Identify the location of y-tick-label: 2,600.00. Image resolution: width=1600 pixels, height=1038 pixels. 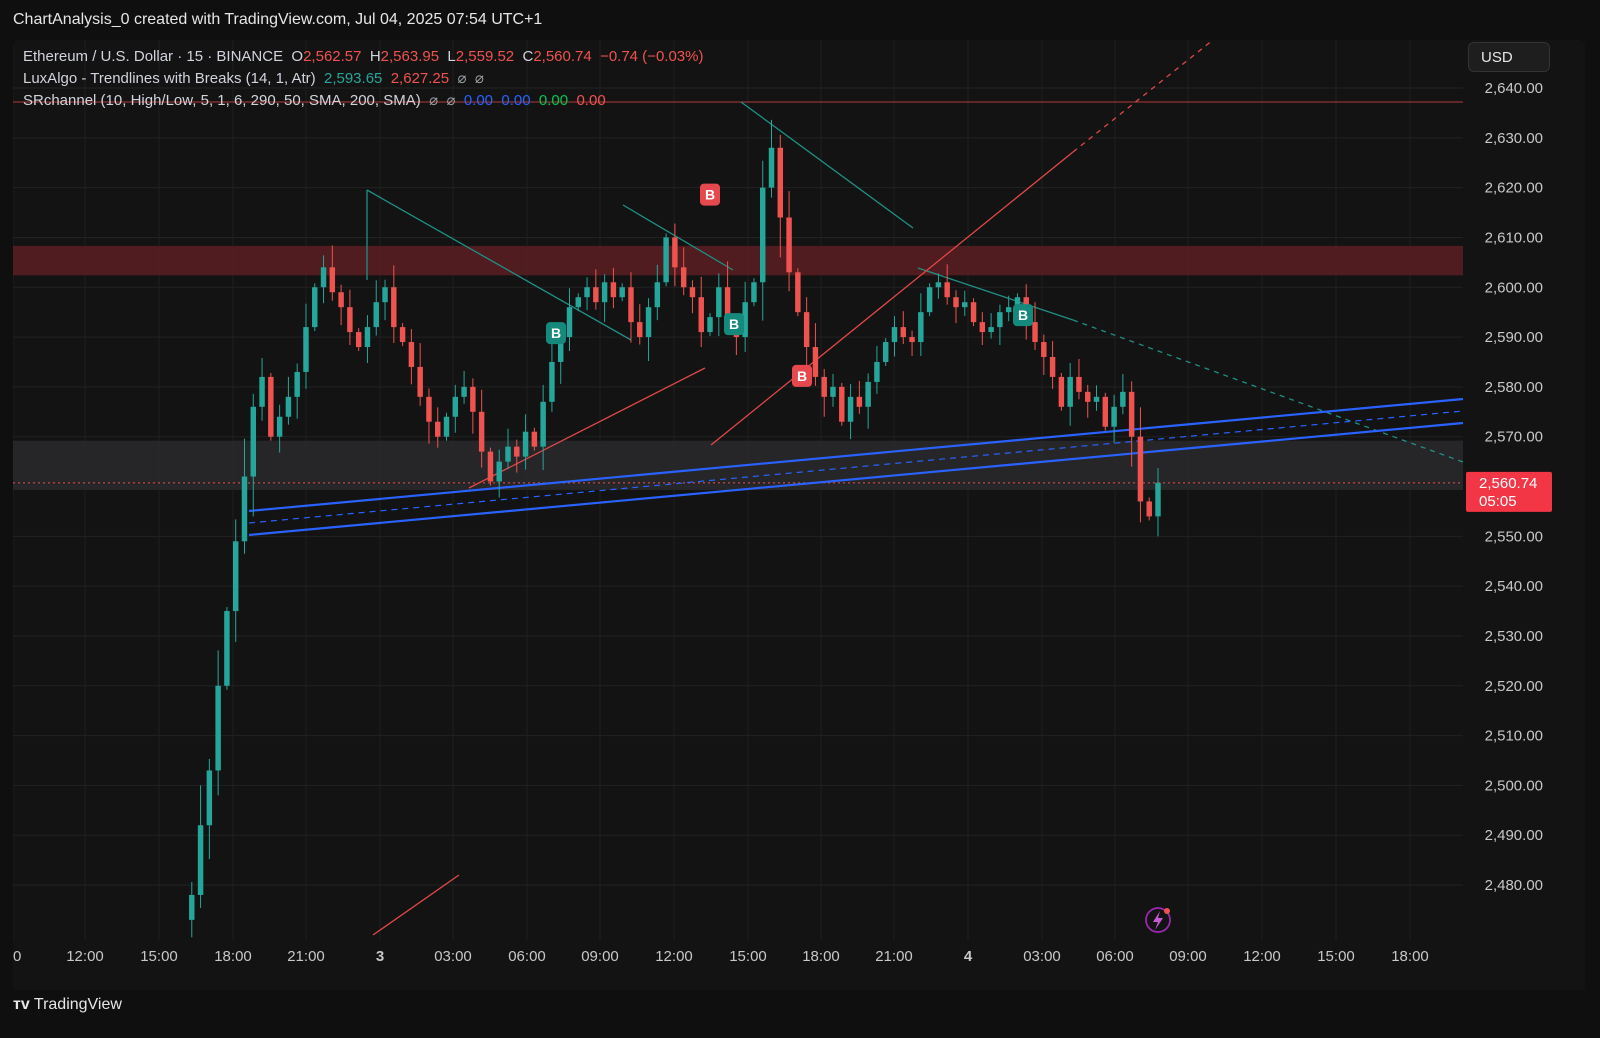
(1514, 287).